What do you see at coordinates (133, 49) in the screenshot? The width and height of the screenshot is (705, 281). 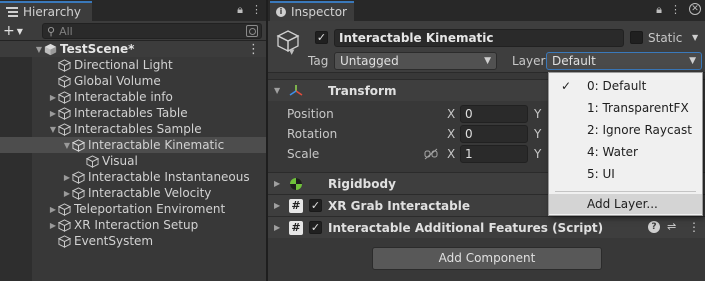 I see `scene-row: ▼ TestScene* ⋮` at bounding box center [133, 49].